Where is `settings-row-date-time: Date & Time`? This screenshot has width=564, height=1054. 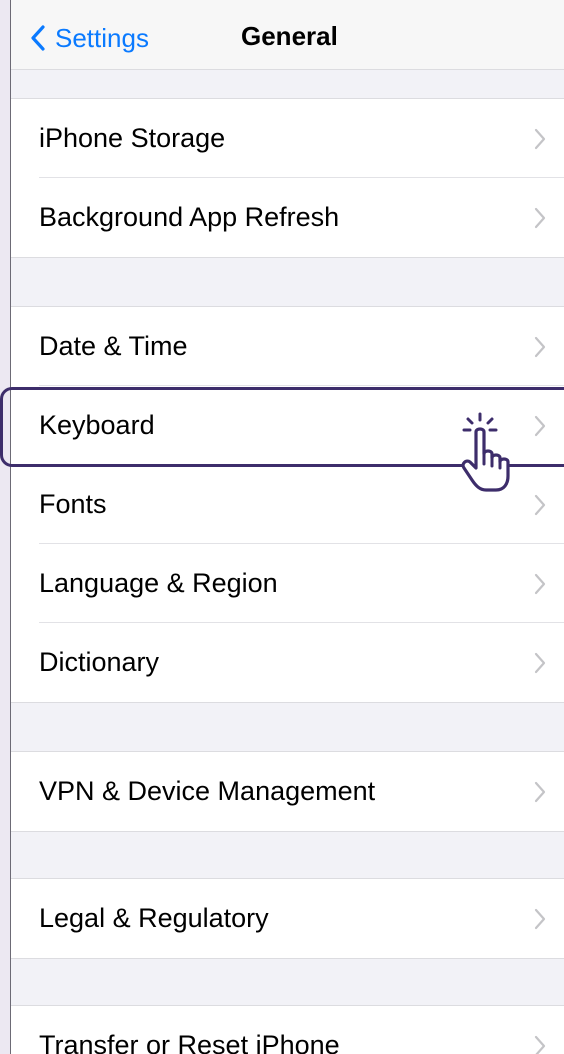 settings-row-date-time: Date & Time is located at coordinates (287, 346).